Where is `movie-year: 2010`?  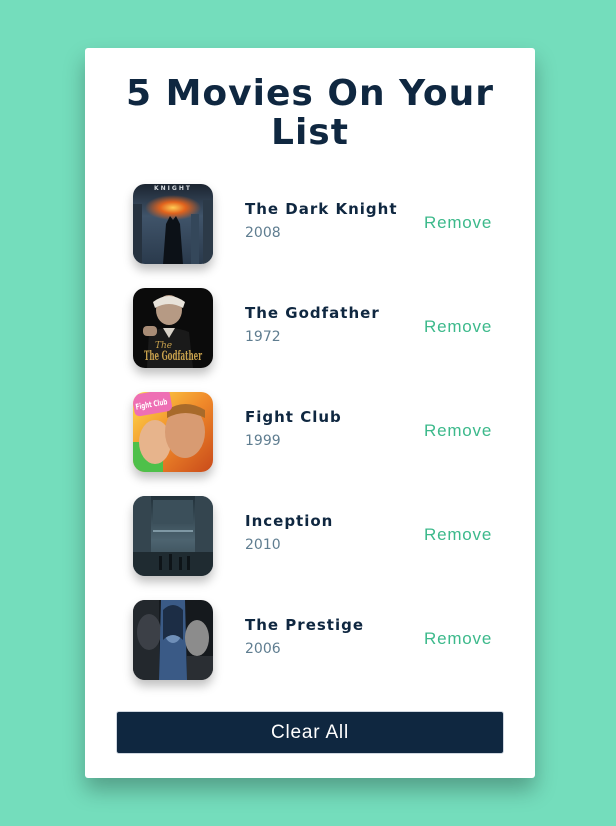 movie-year: 2010 is located at coordinates (263, 545).